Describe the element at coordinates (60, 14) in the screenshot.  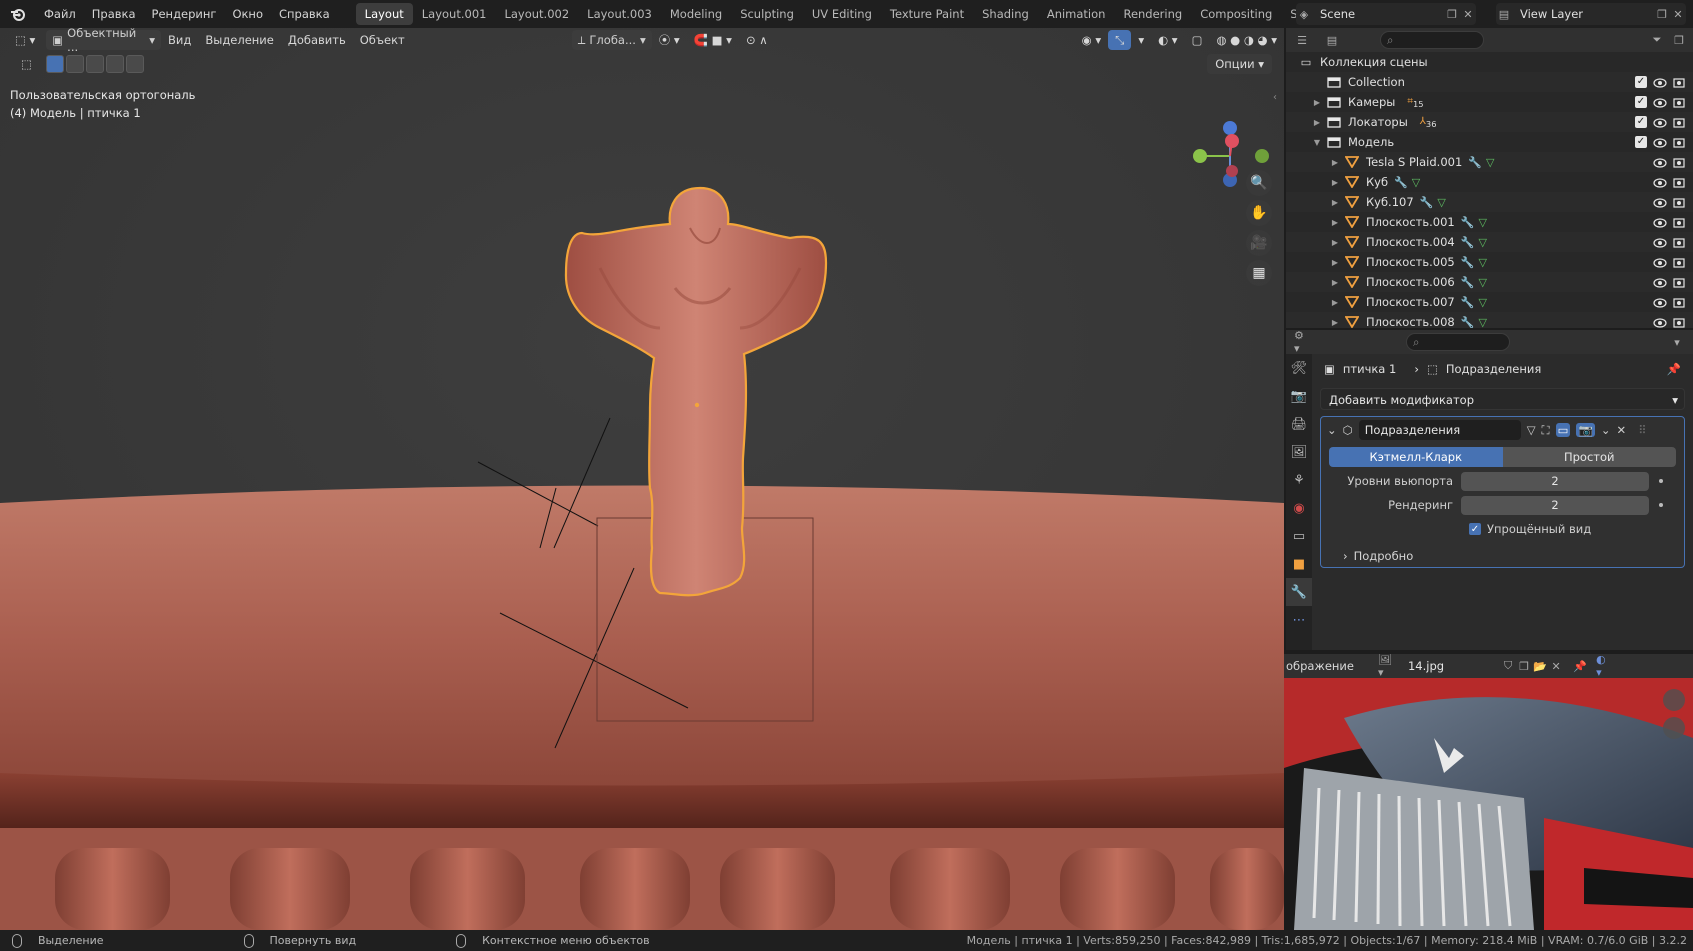
I see `menu-item: Файл` at that location.